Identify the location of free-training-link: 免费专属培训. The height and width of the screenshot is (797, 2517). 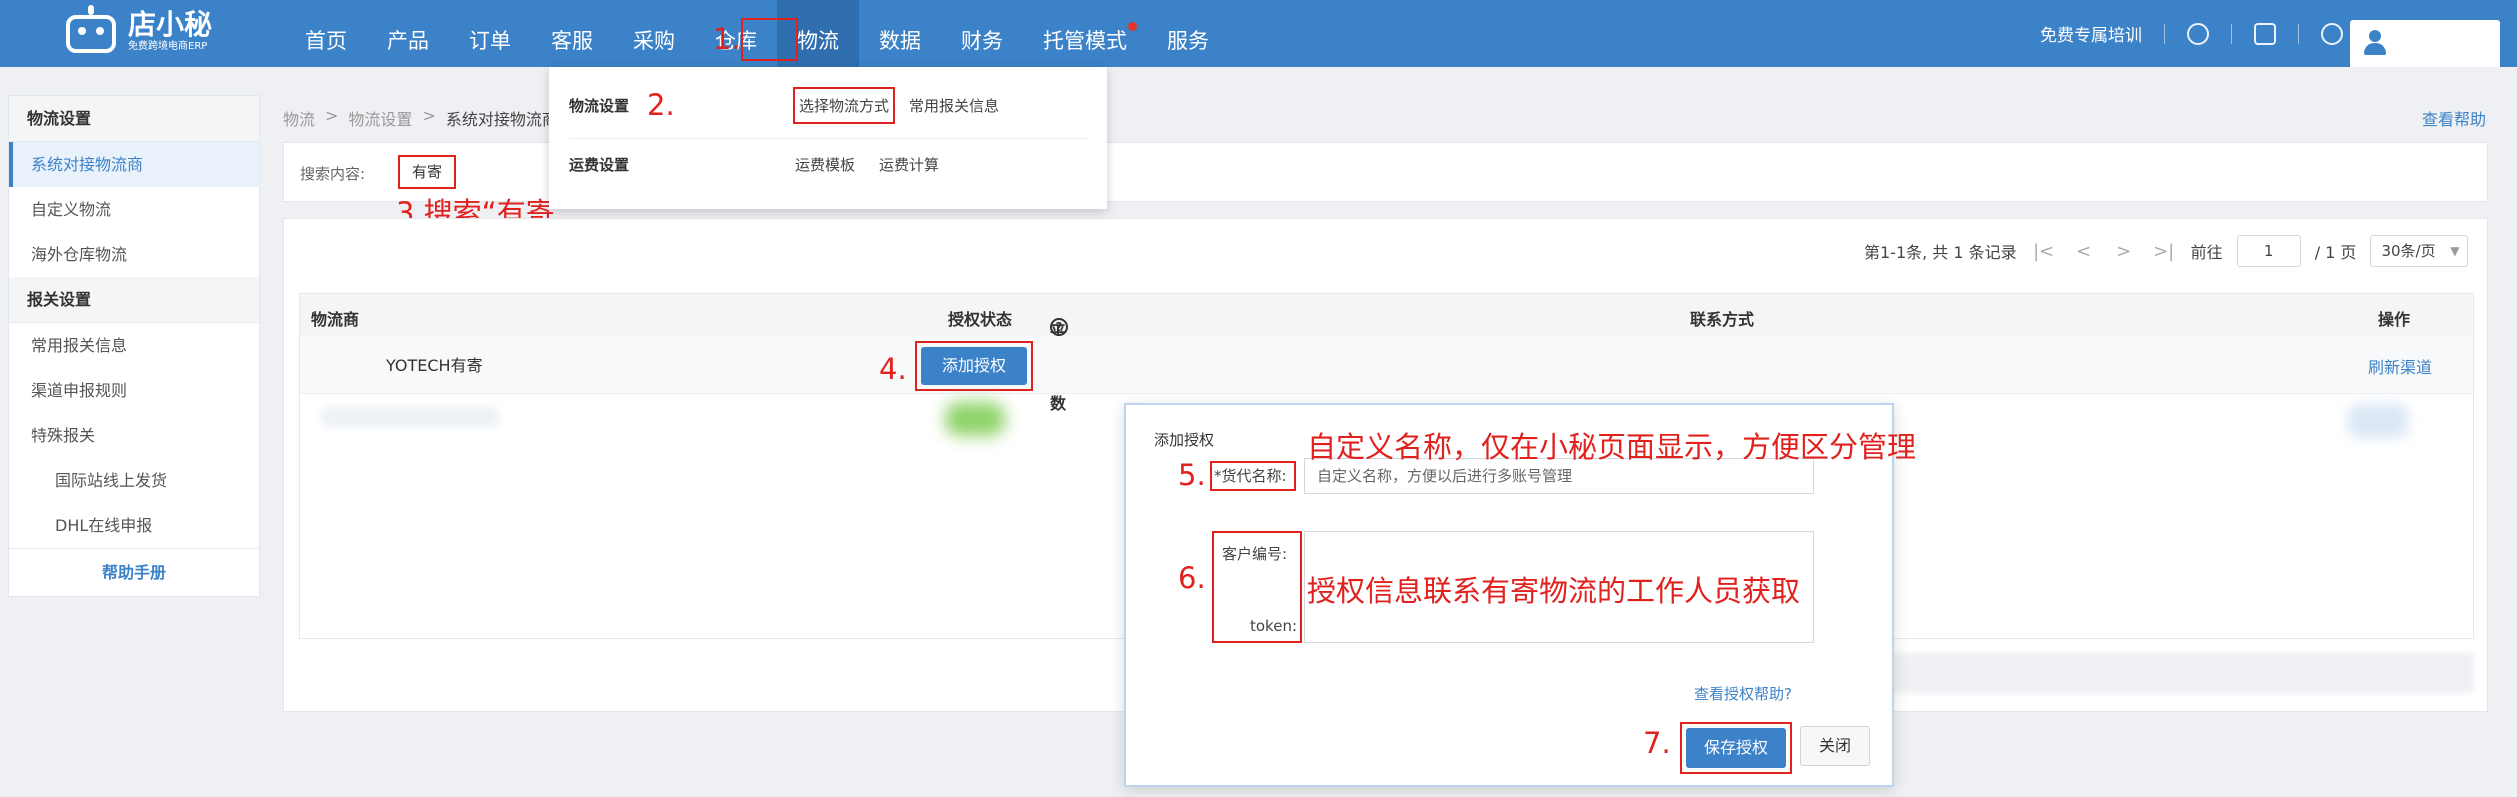
(2091, 33).